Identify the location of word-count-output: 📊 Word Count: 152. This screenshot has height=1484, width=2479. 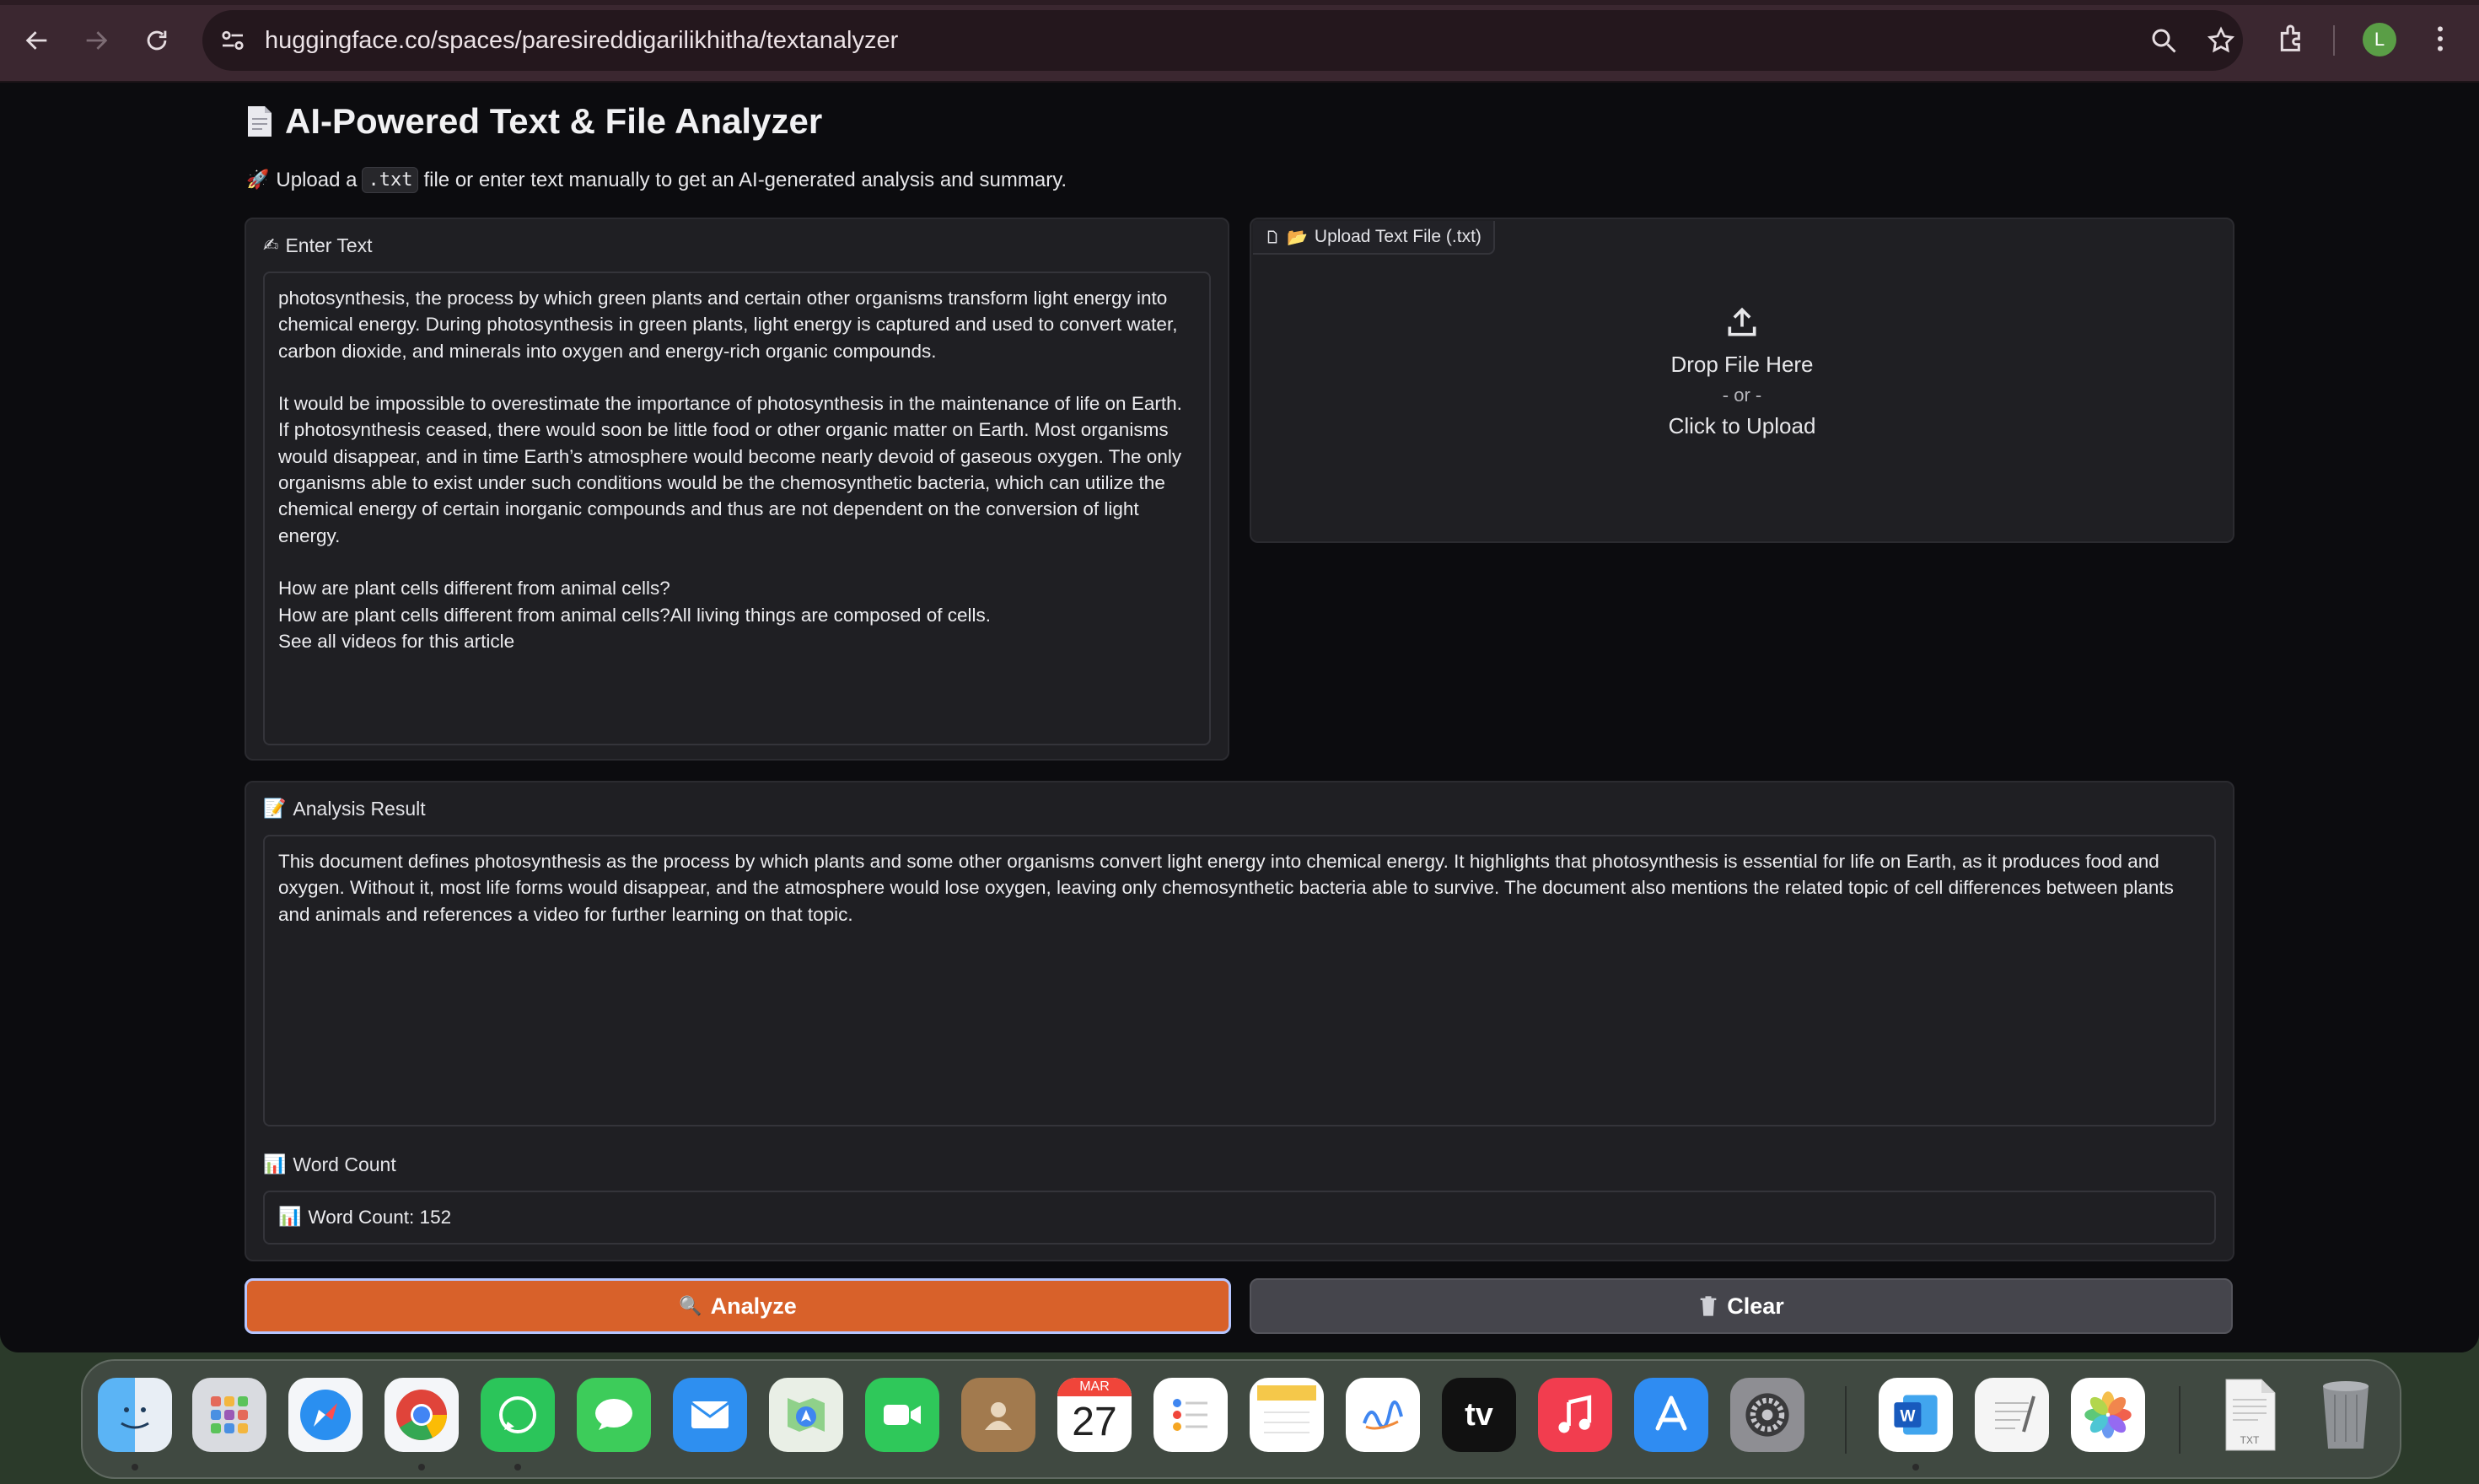
(1239, 1218).